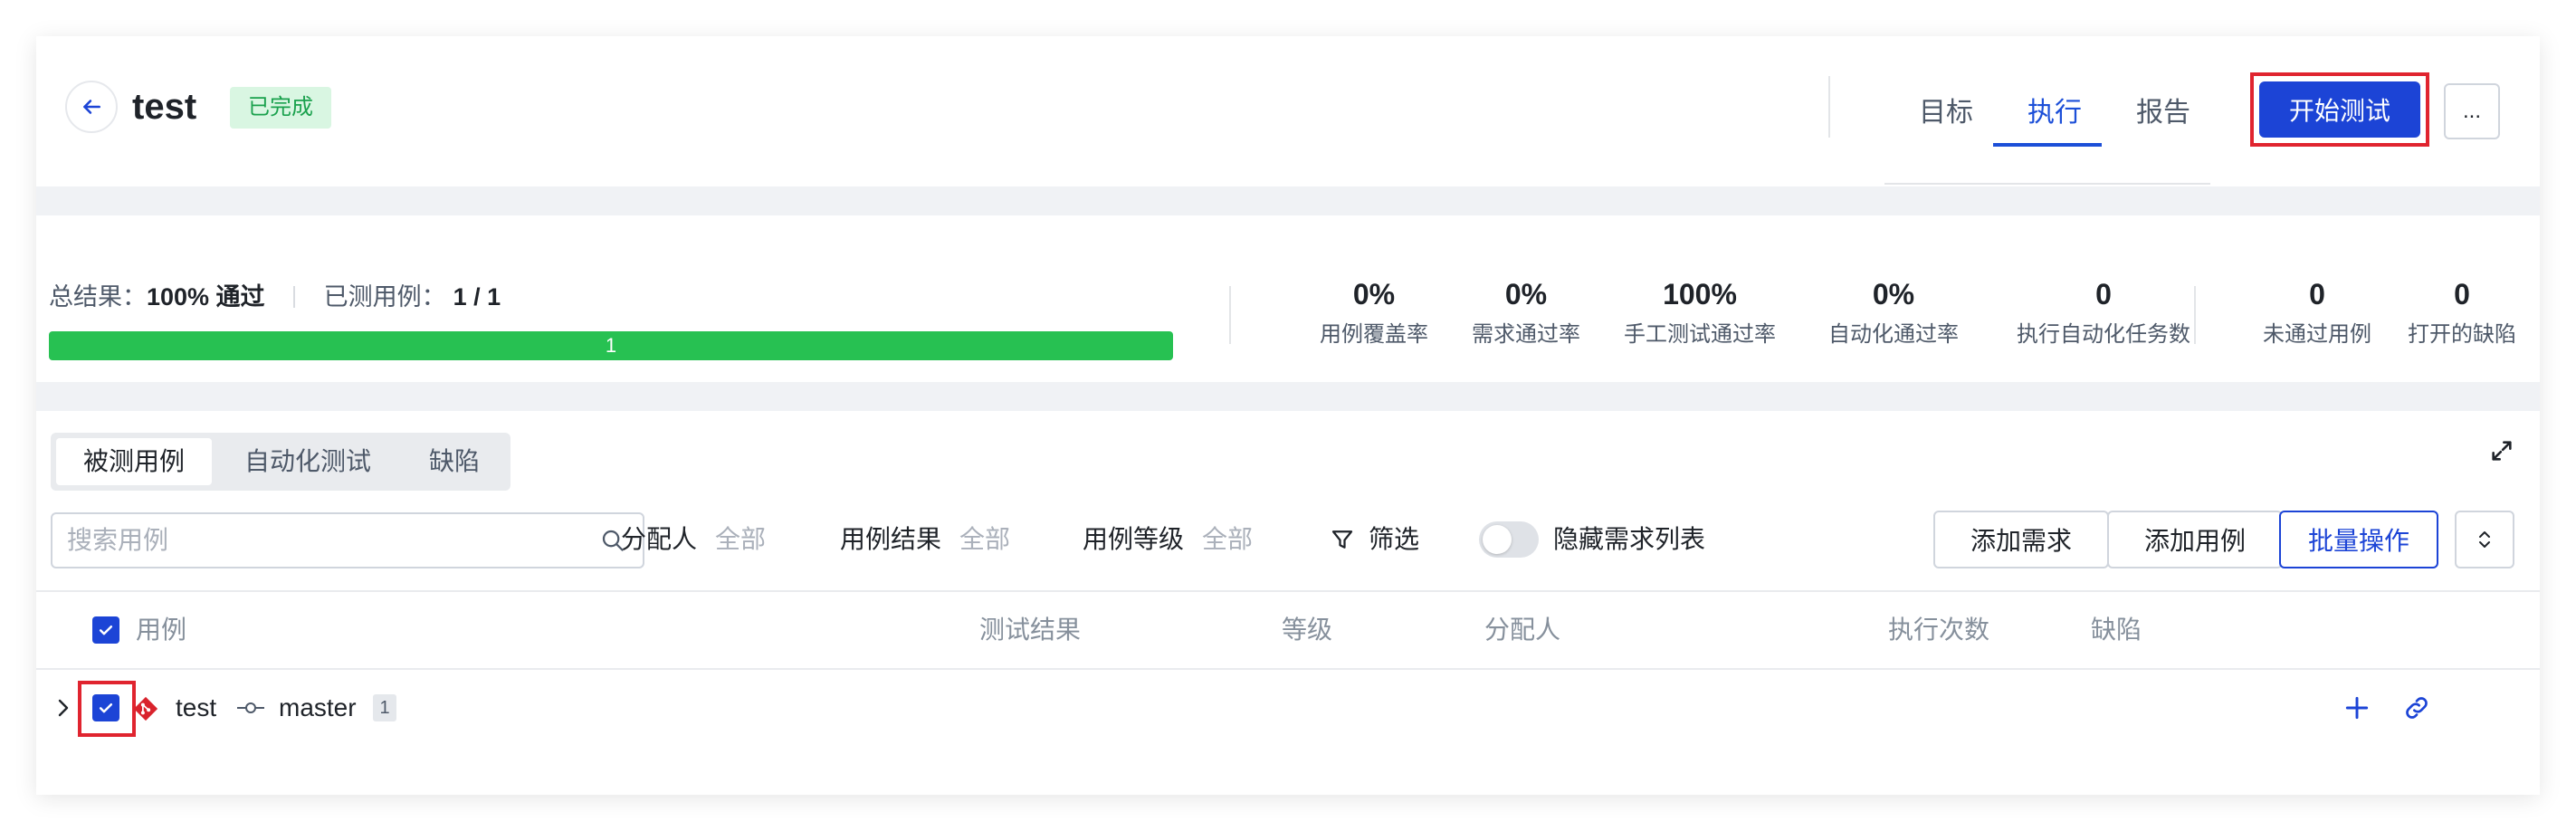  Describe the element at coordinates (1700, 294) in the screenshot. I see `metric-value: 100%` at that location.